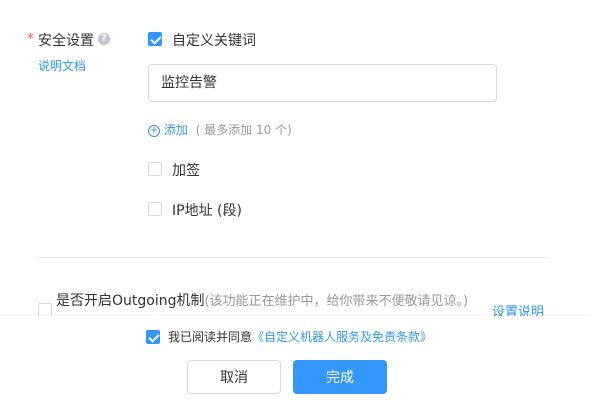 Image resolution: width=590 pixels, height=408 pixels. What do you see at coordinates (342, 337) in the screenshot?
I see `agreement-link: 《自定义机器人服务及免责条款》` at bounding box center [342, 337].